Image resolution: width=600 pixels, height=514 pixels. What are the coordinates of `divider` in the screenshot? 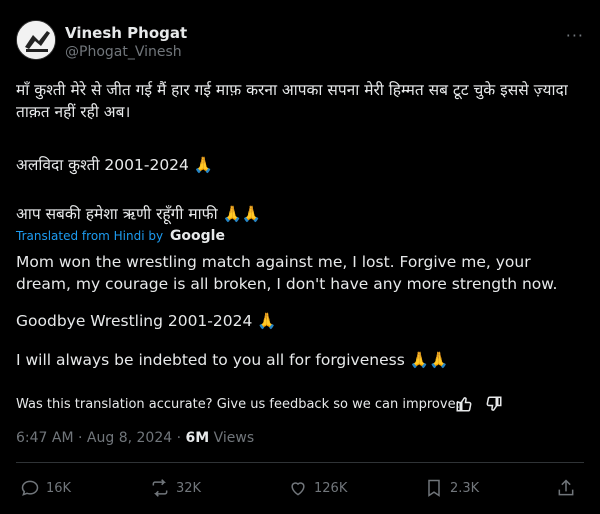 It's located at (300, 462).